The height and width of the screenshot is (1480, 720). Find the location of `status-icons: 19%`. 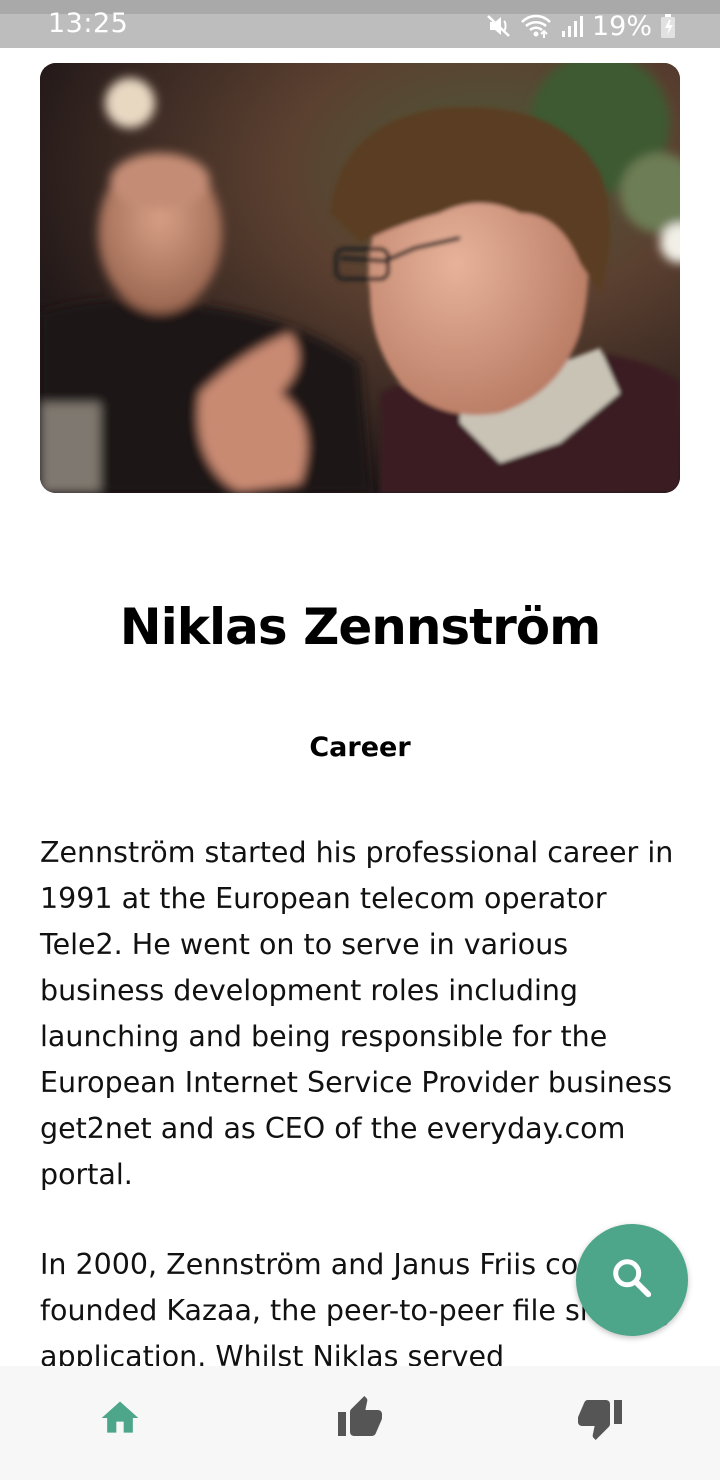

status-icons: 19% is located at coordinates (581, 26).